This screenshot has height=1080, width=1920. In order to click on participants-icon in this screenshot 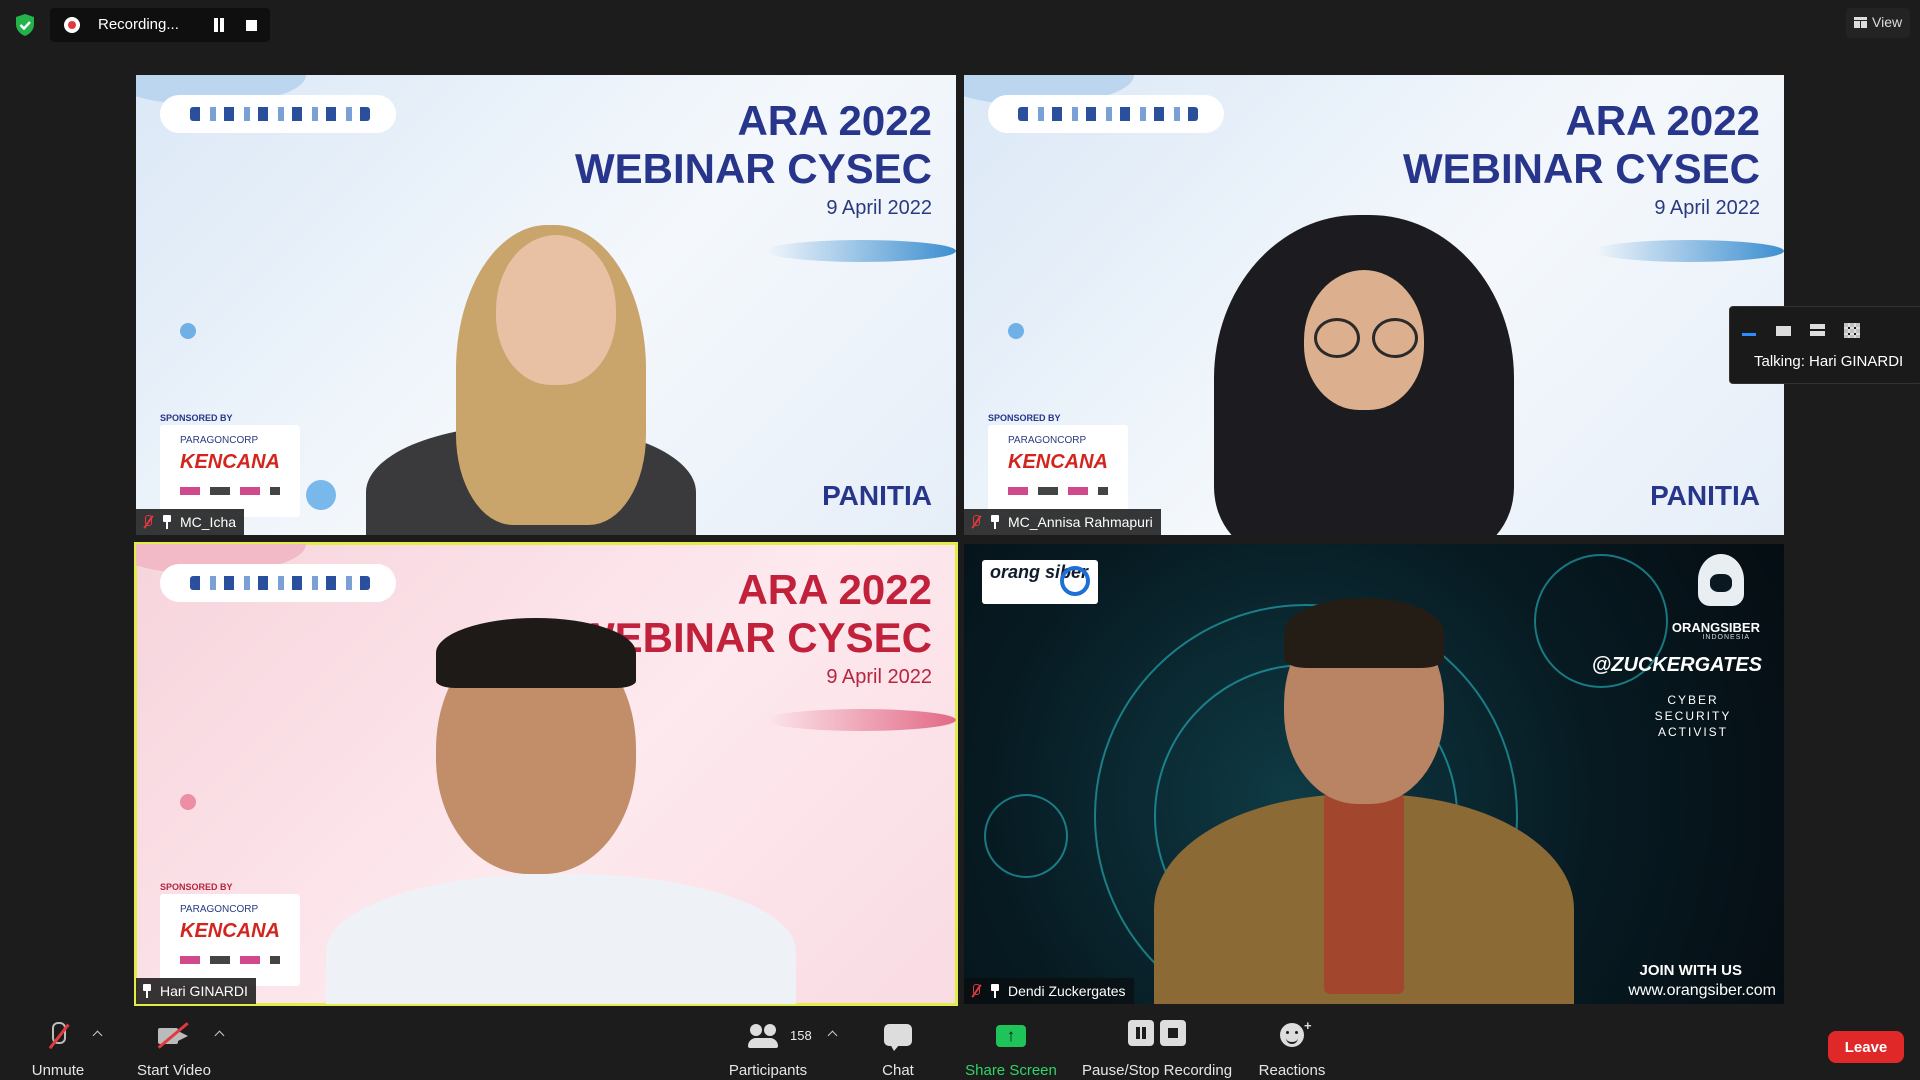, I will do `click(765, 1036)`.